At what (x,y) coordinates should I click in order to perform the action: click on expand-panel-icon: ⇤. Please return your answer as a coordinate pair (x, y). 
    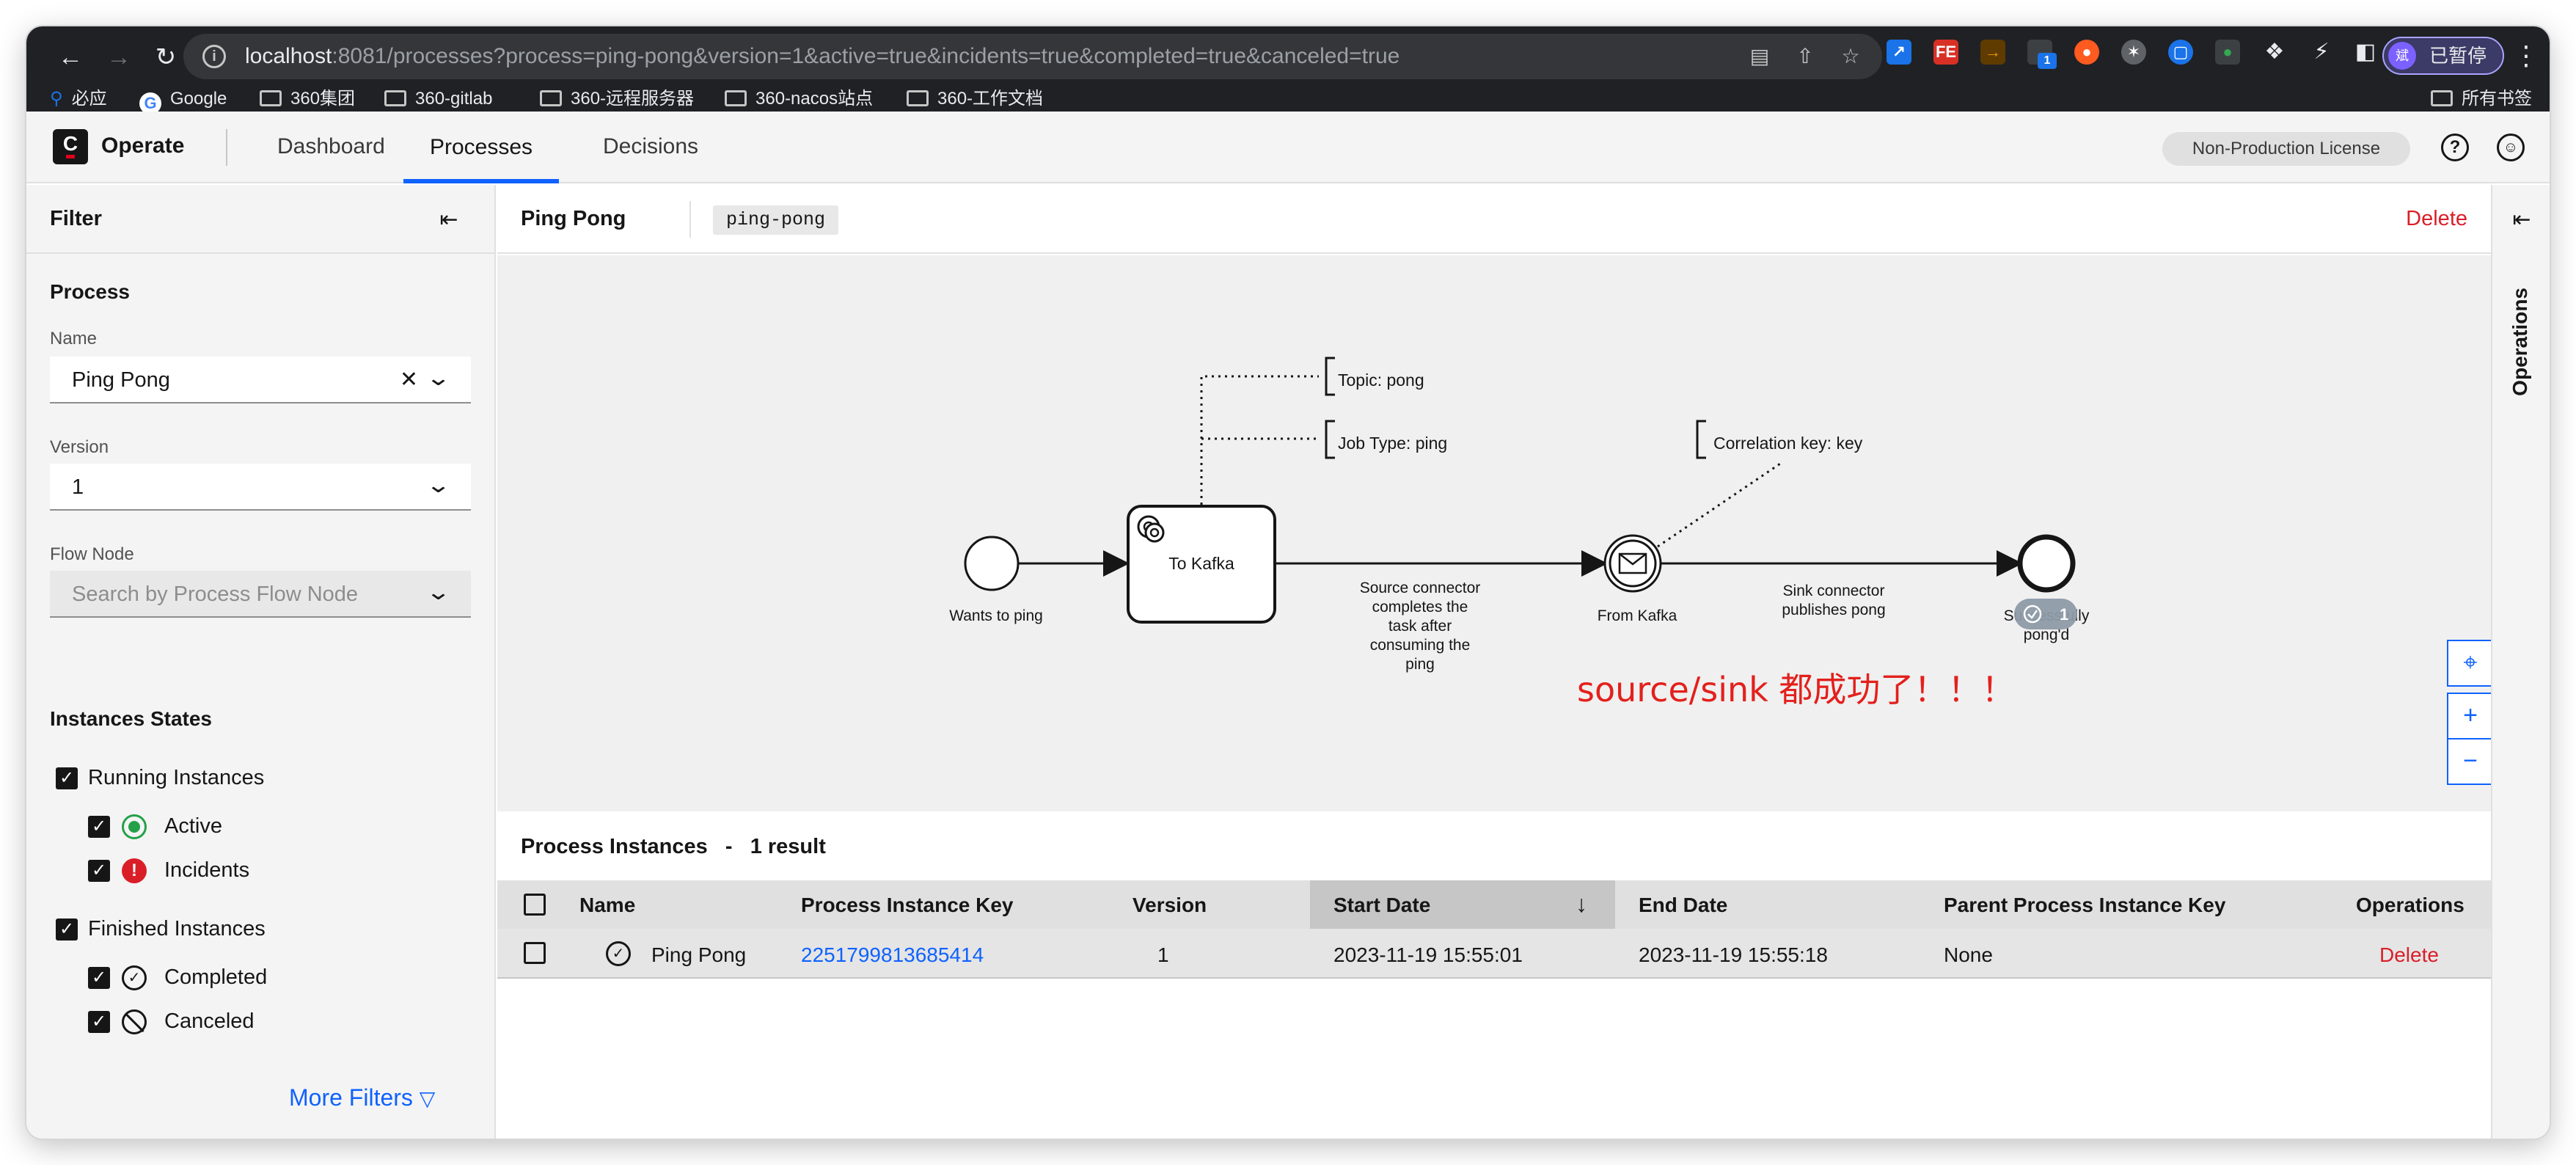
    Looking at the image, I should click on (2521, 220).